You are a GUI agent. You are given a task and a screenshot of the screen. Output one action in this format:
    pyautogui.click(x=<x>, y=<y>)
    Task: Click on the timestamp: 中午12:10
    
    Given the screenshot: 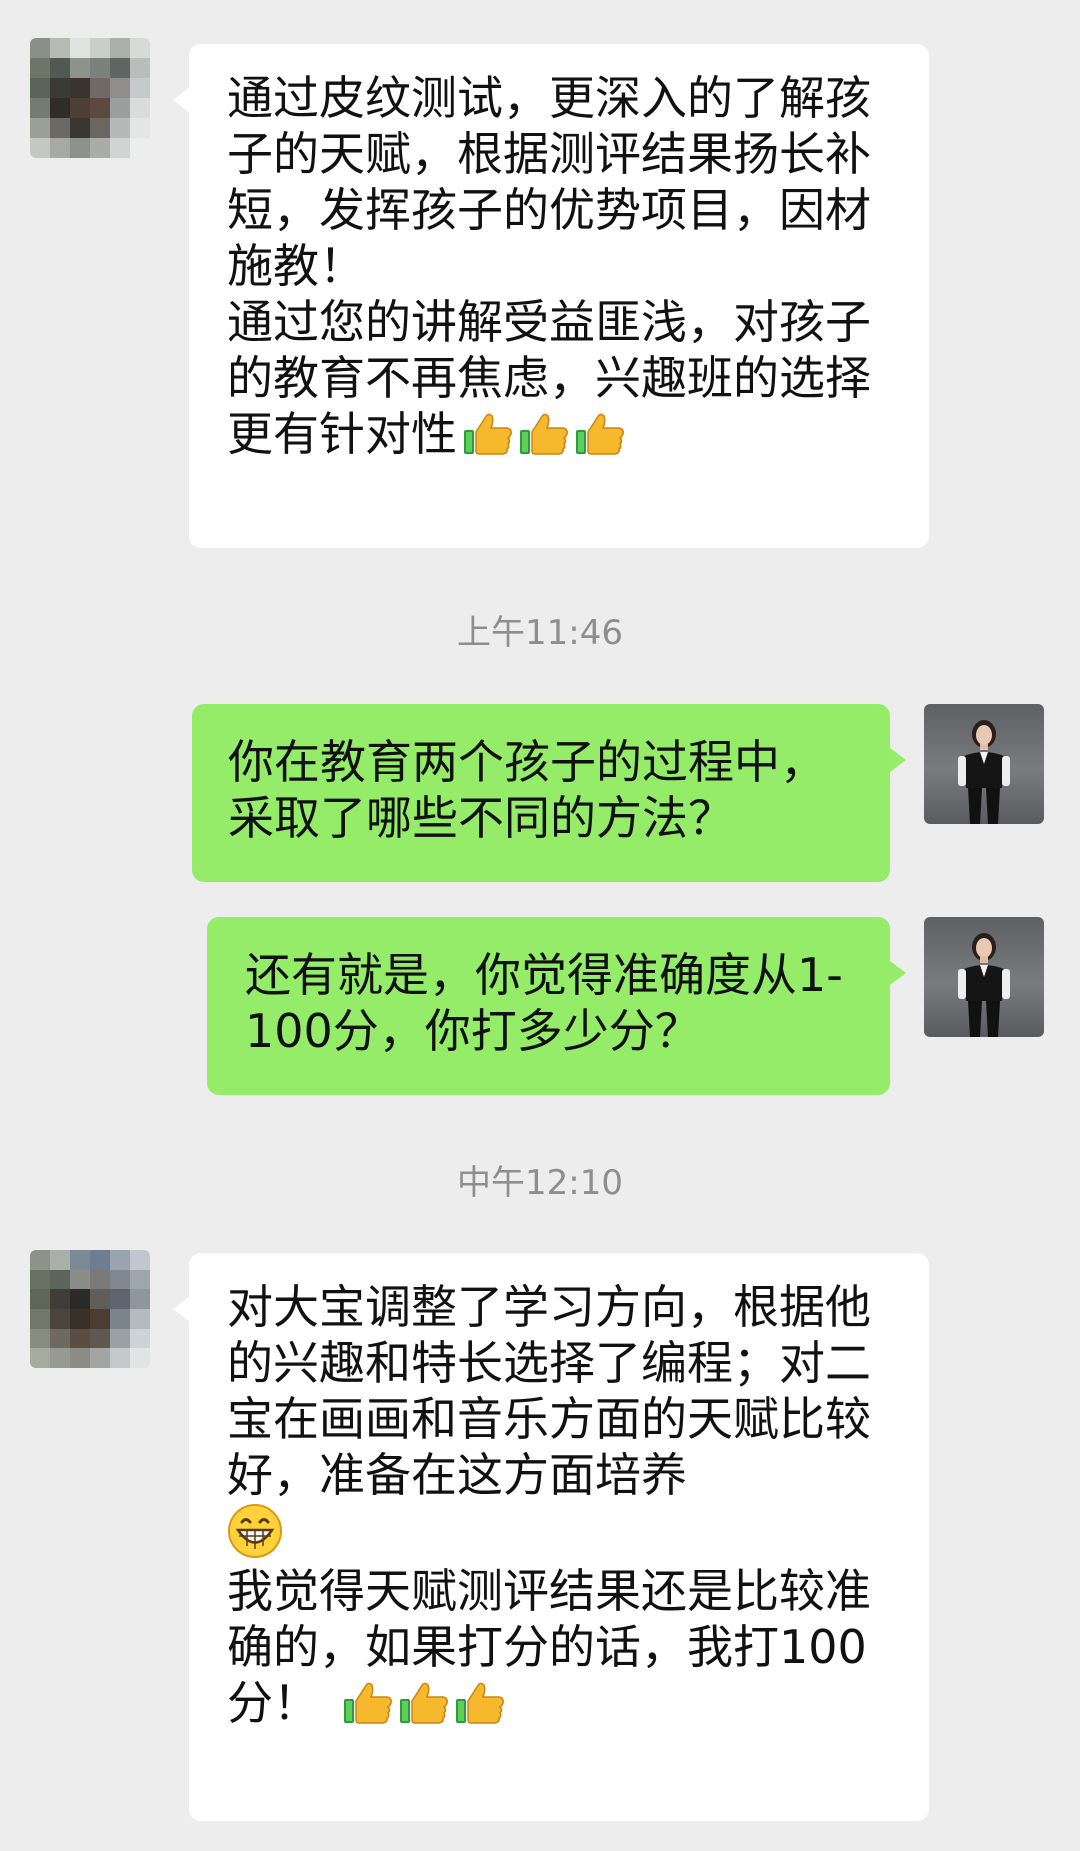 What is the action you would take?
    pyautogui.click(x=540, y=1183)
    